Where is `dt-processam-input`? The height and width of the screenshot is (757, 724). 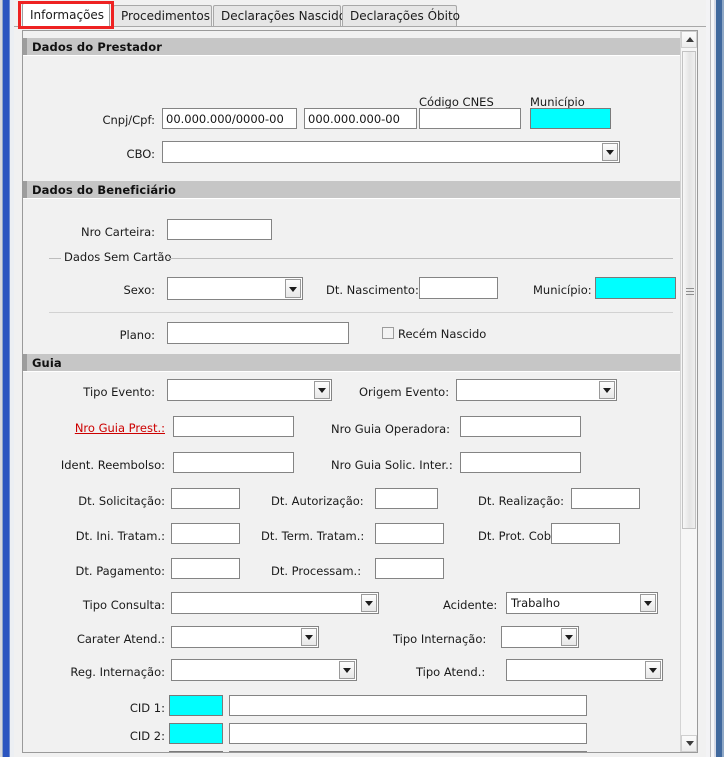
dt-processam-input is located at coordinates (409, 568).